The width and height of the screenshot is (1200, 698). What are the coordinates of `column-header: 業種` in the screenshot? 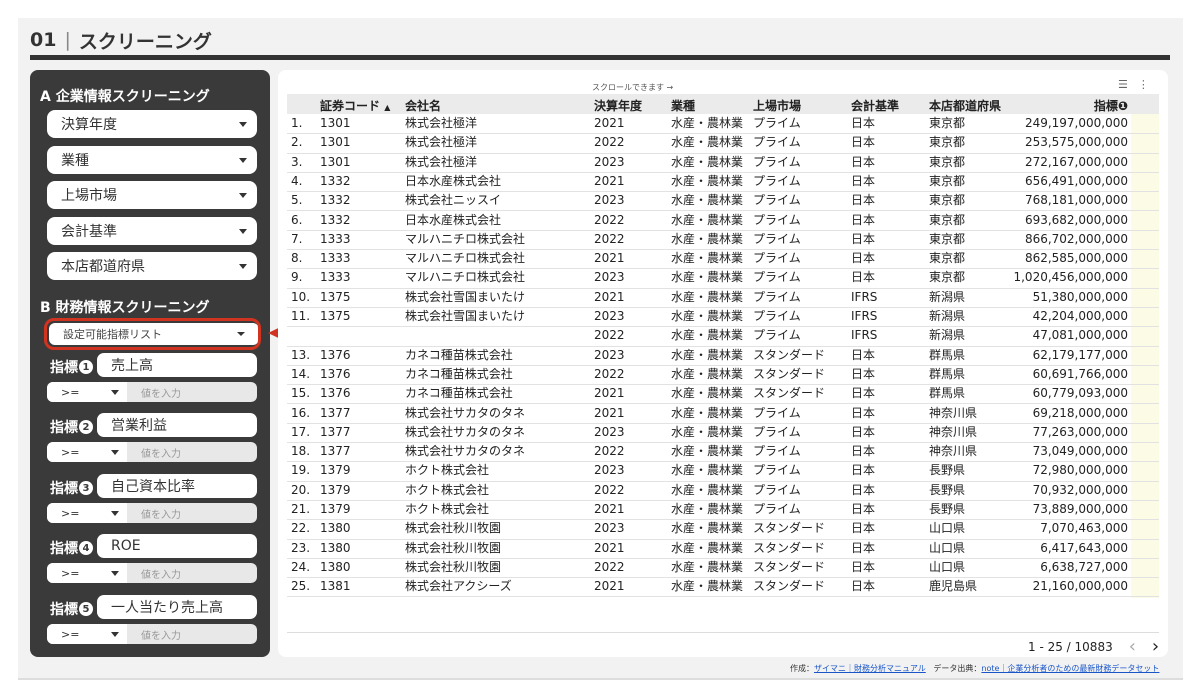 It's located at (683, 105).